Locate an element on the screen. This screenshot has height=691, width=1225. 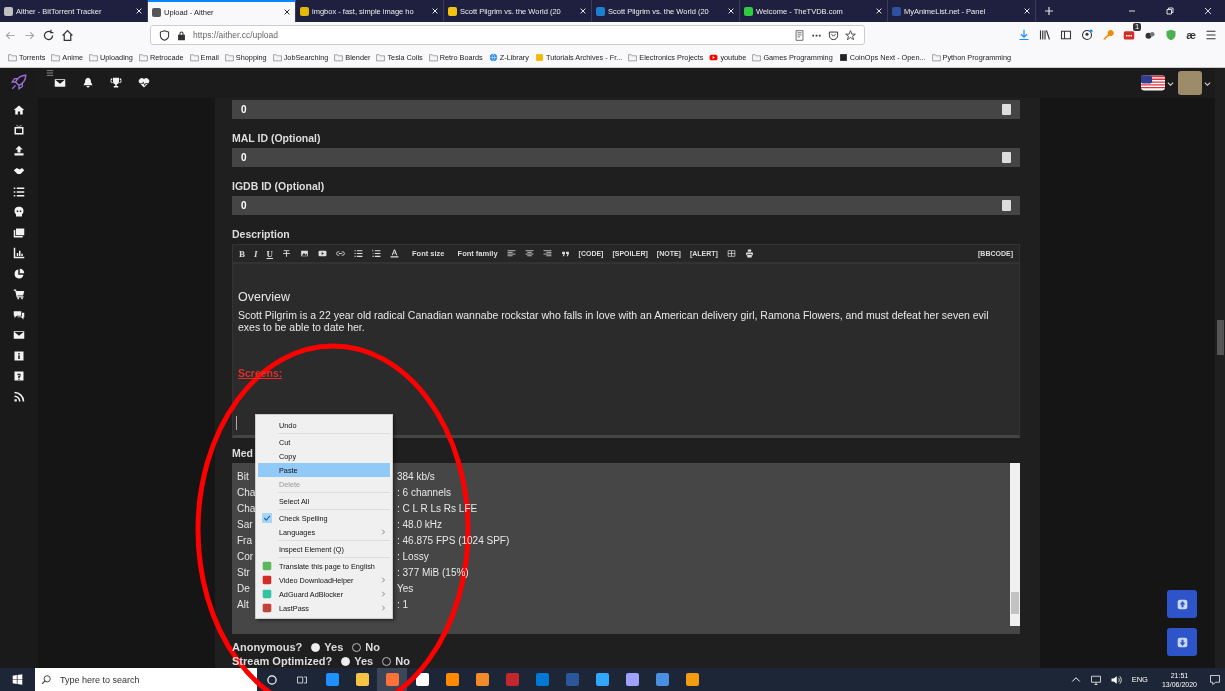
trophy-icon is located at coordinates (116, 83).